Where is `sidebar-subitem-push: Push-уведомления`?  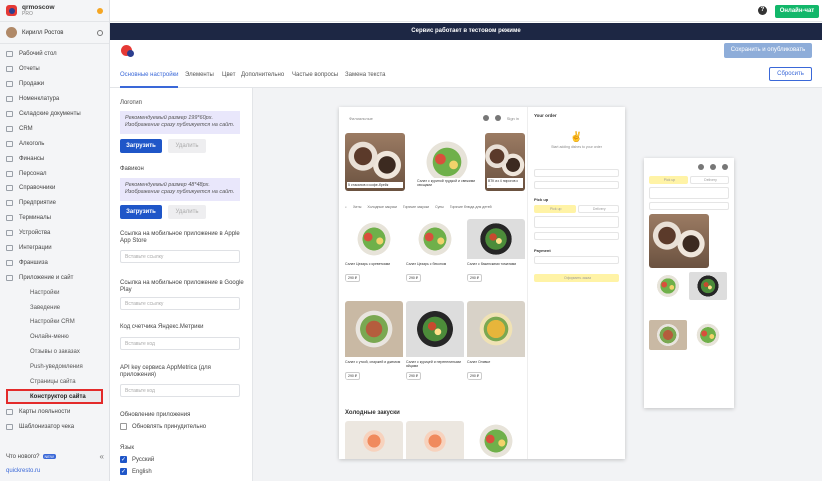 sidebar-subitem-push: Push-уведомления is located at coordinates (54, 367).